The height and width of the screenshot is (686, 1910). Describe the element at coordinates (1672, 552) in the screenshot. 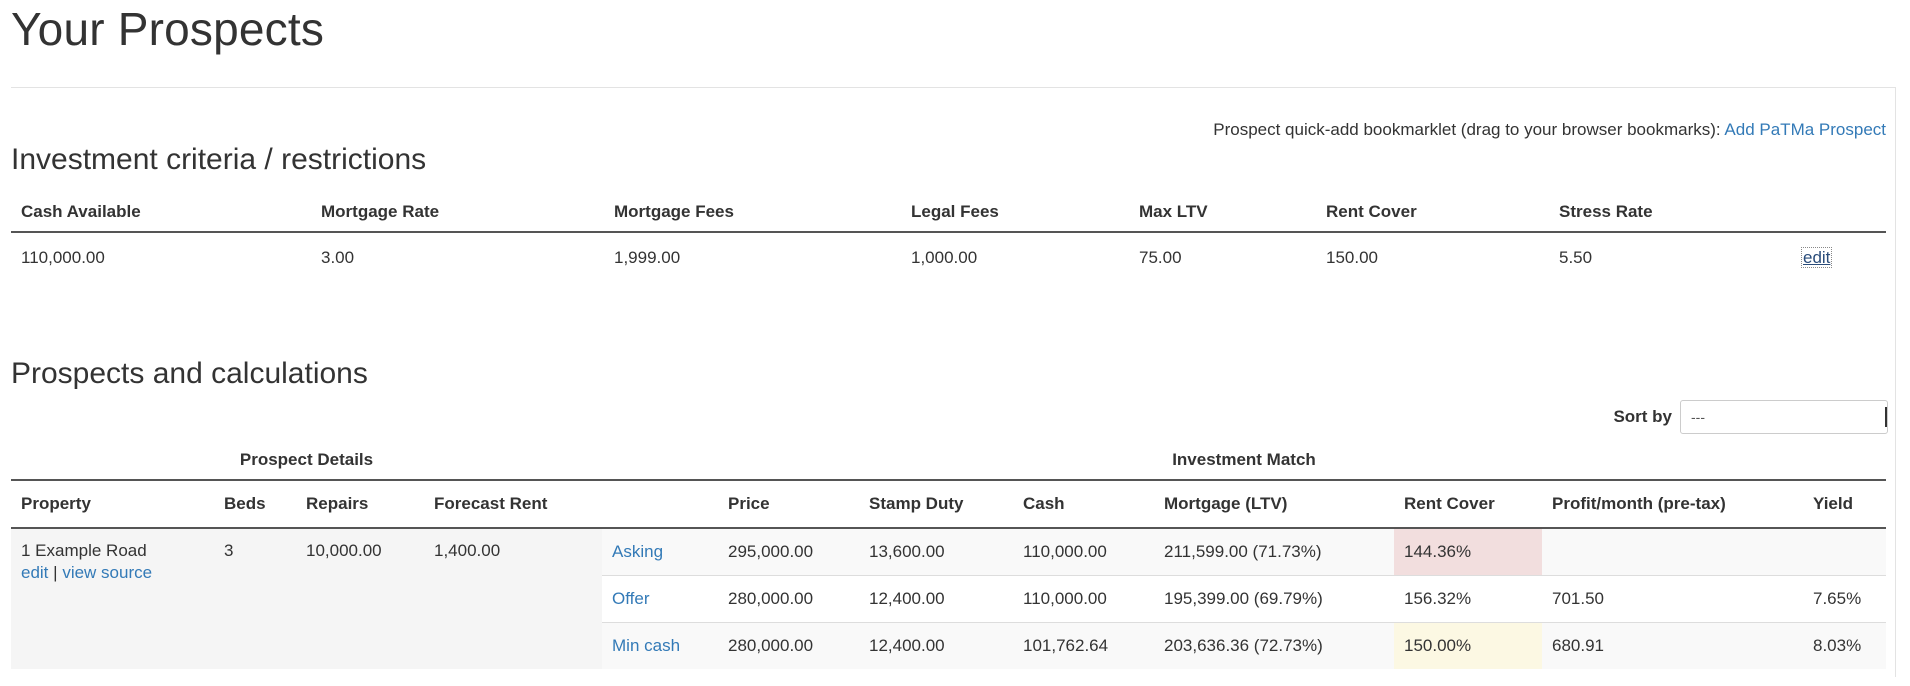

I see `profit-cell` at that location.